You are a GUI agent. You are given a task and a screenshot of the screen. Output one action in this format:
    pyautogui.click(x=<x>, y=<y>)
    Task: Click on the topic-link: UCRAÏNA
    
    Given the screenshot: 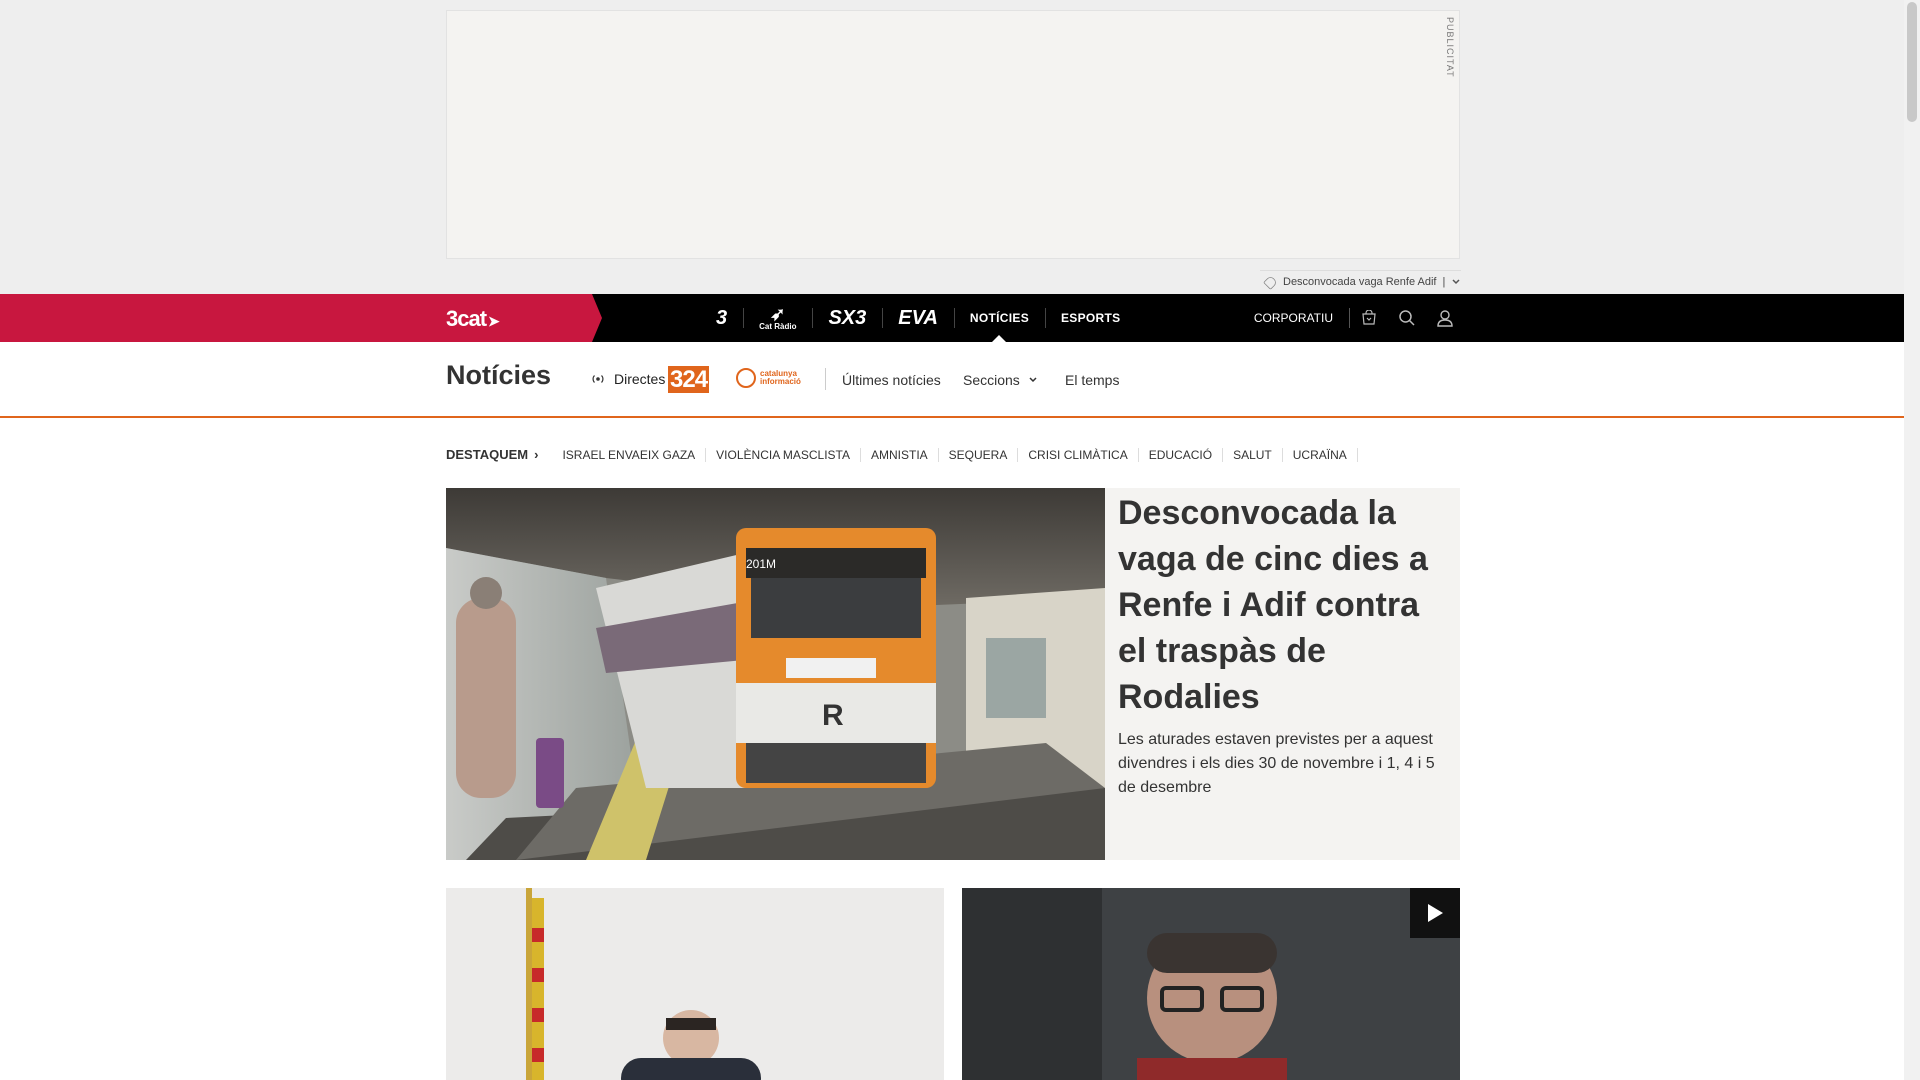 What is the action you would take?
    pyautogui.click(x=1320, y=454)
    